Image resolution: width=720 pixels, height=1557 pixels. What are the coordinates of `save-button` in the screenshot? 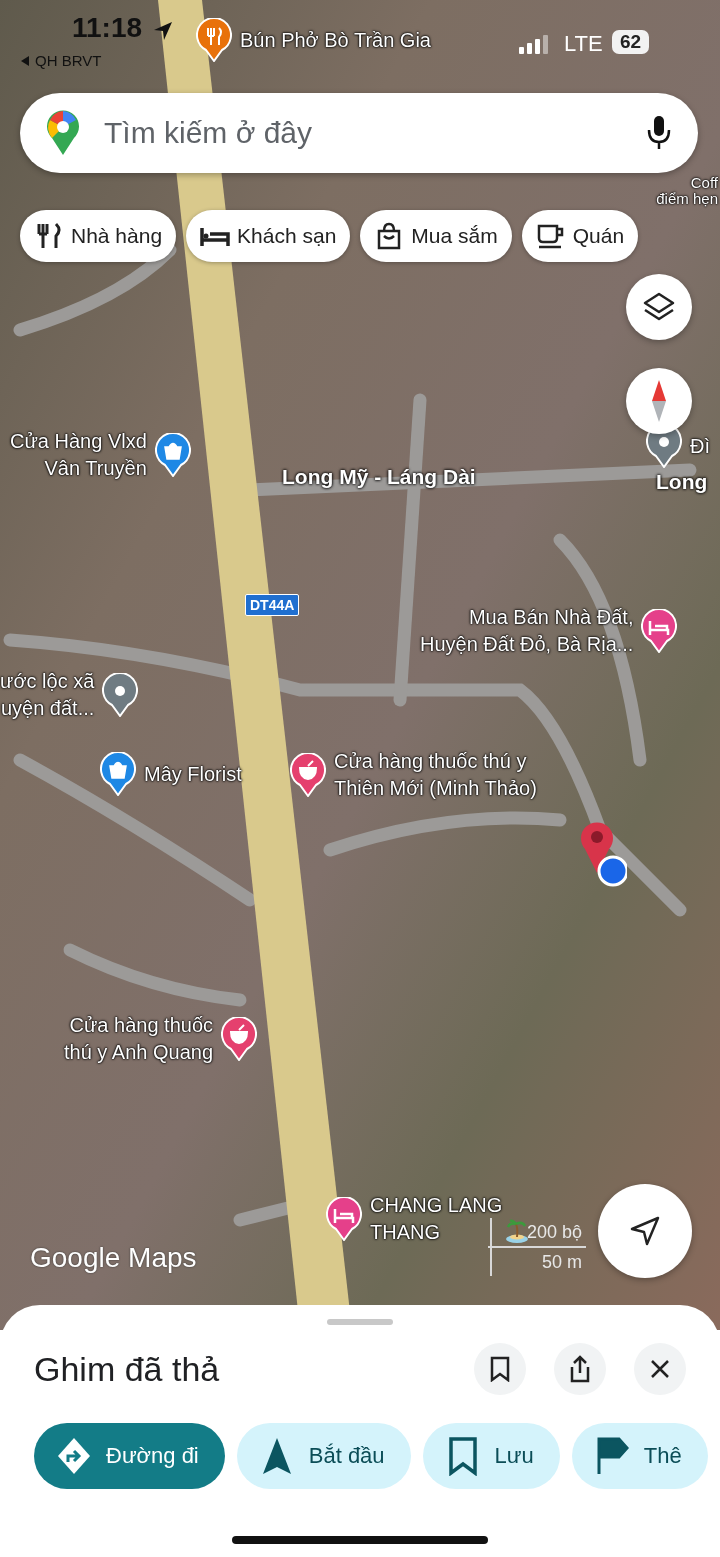 It's located at (500, 1369).